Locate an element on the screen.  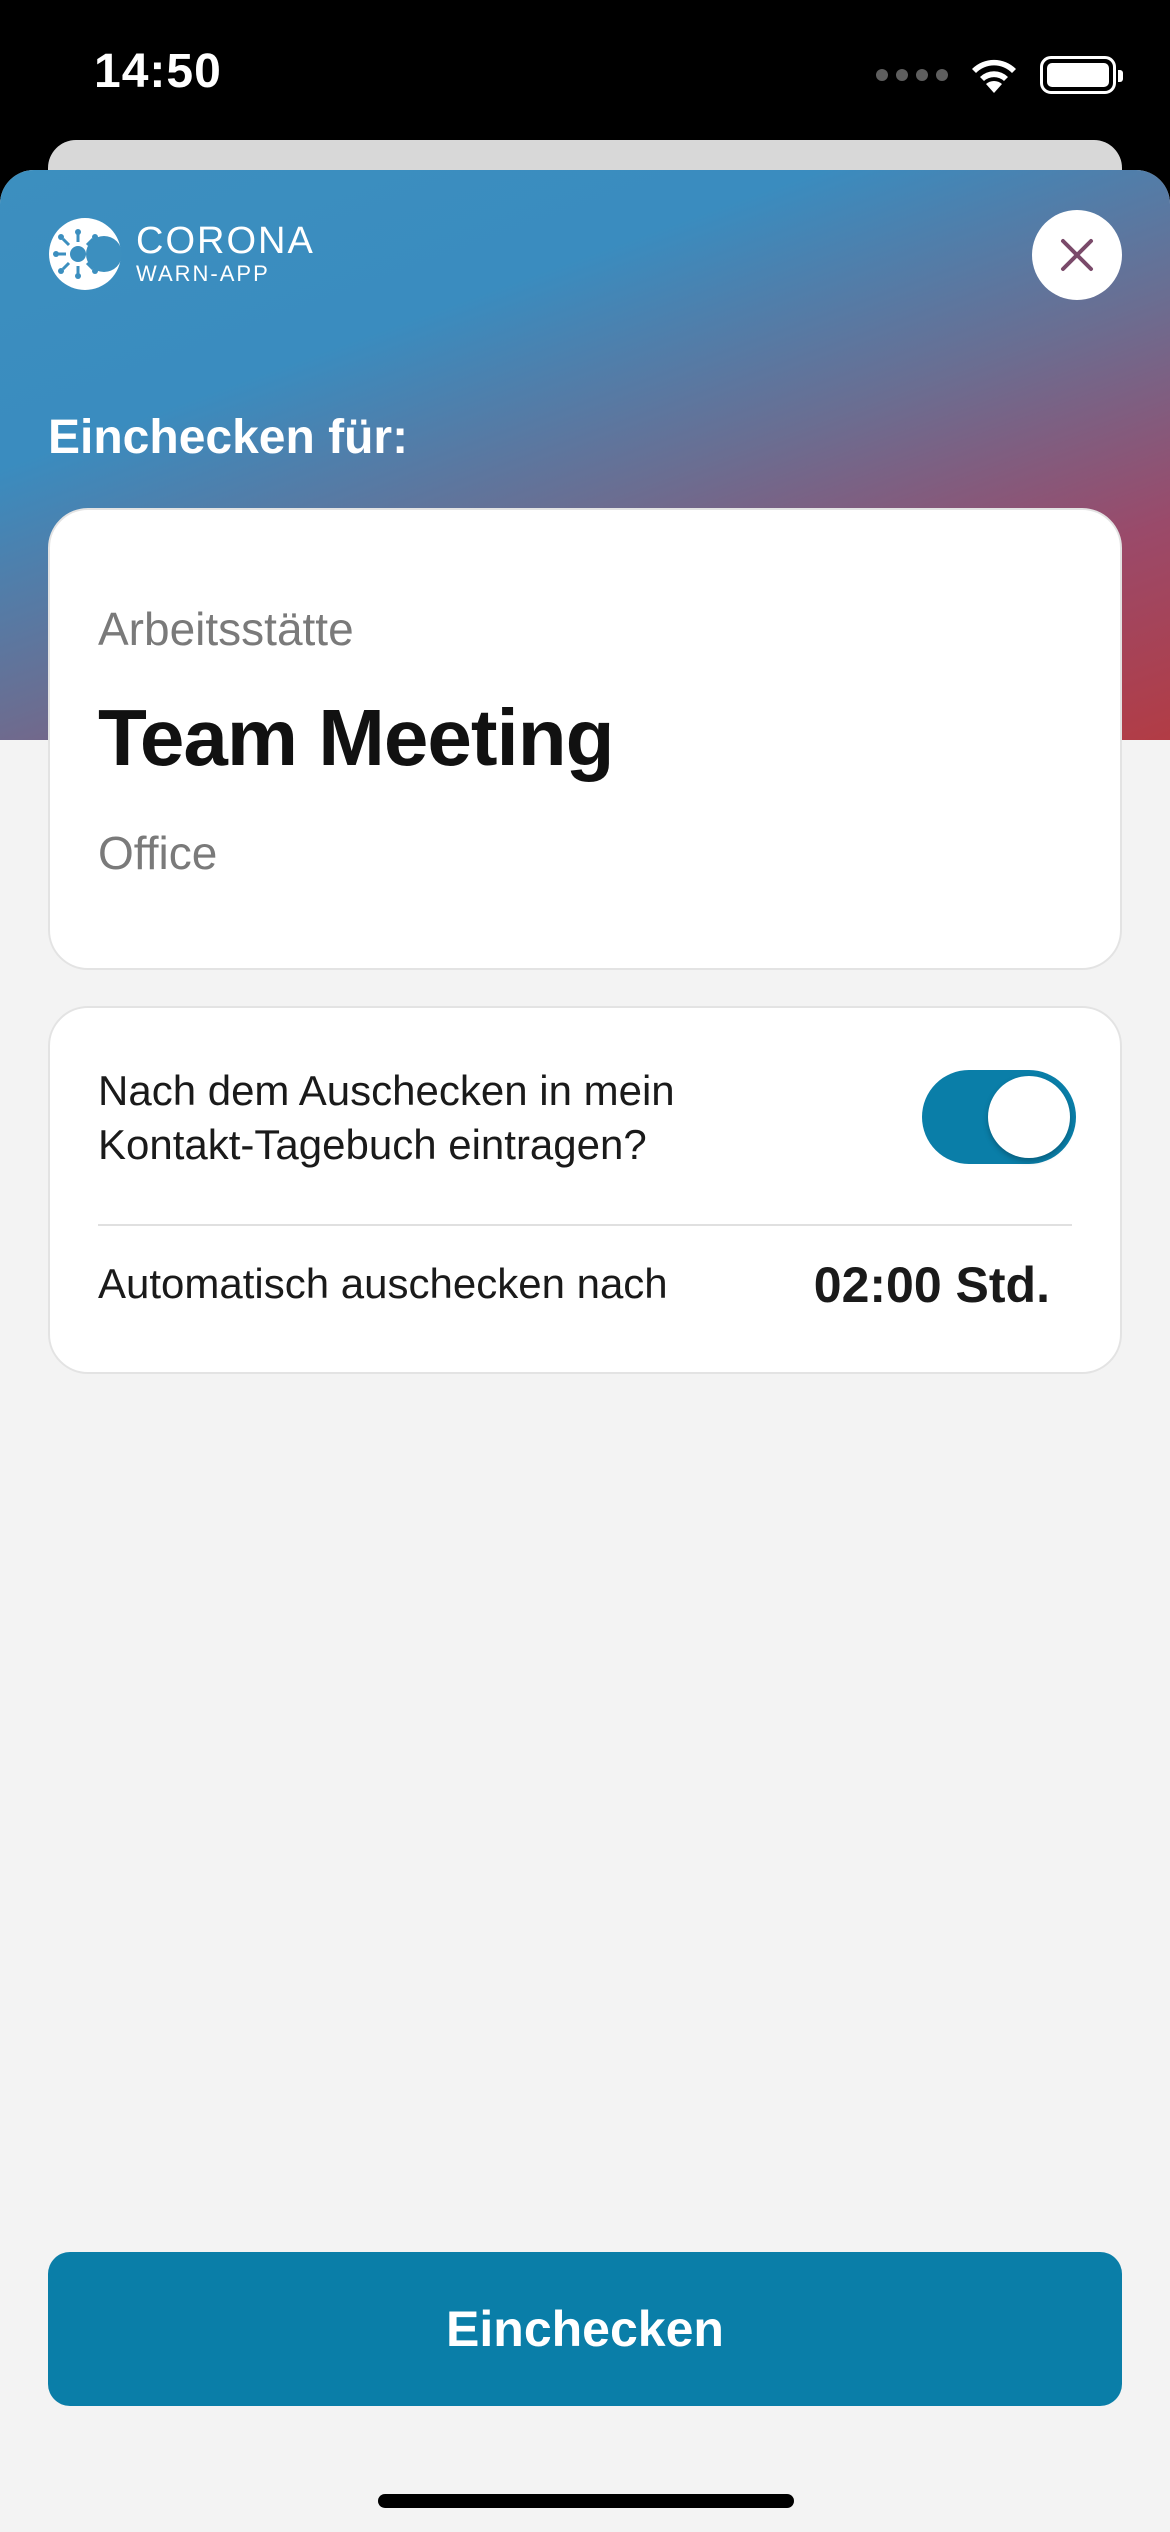
logo-subtitle: WARN-APP is located at coordinates (203, 273).